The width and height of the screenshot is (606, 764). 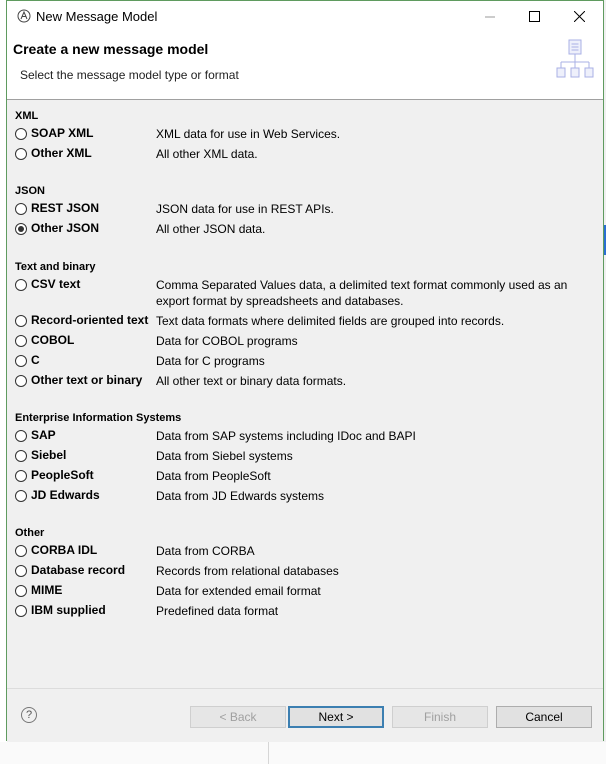 I want to click on finish-button: Finish, so click(x=440, y=717).